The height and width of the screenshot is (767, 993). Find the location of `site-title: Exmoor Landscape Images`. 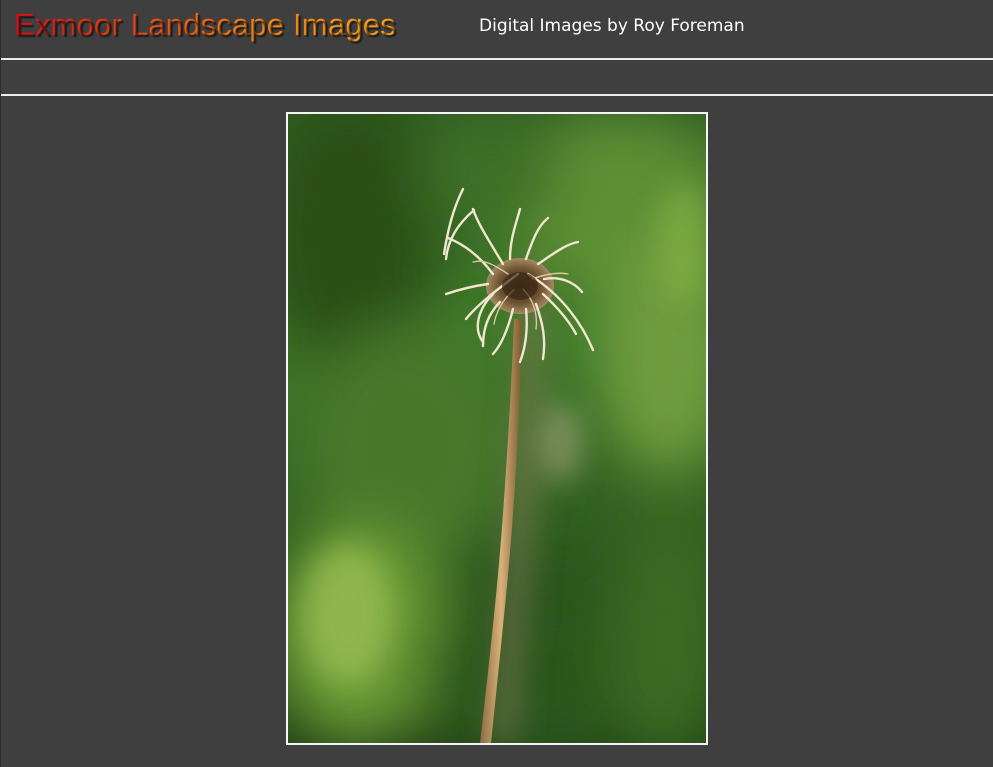

site-title: Exmoor Landscape Images is located at coordinates (205, 25).